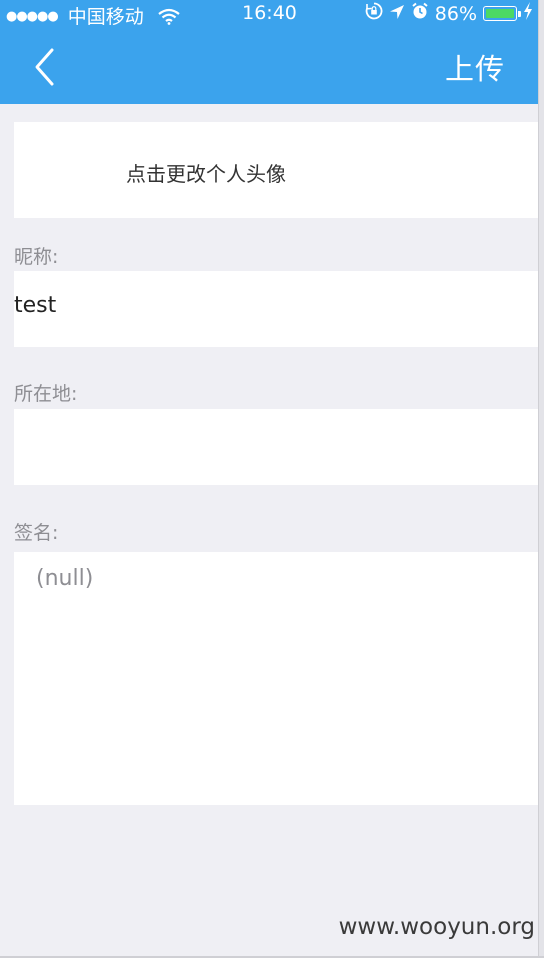  What do you see at coordinates (420, 13) in the screenshot?
I see `alarm-icon` at bounding box center [420, 13].